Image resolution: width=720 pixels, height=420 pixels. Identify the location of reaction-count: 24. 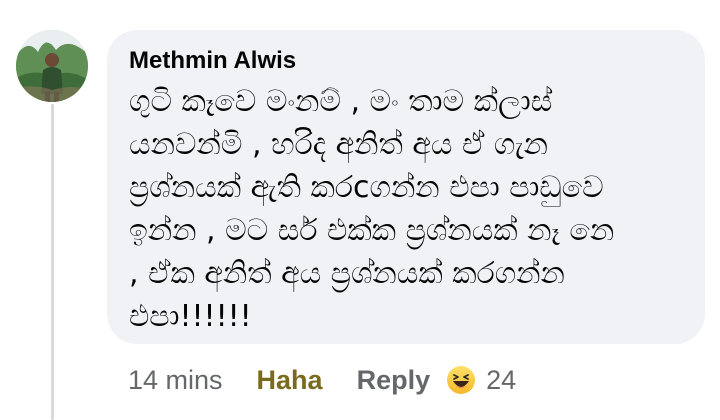
(501, 379).